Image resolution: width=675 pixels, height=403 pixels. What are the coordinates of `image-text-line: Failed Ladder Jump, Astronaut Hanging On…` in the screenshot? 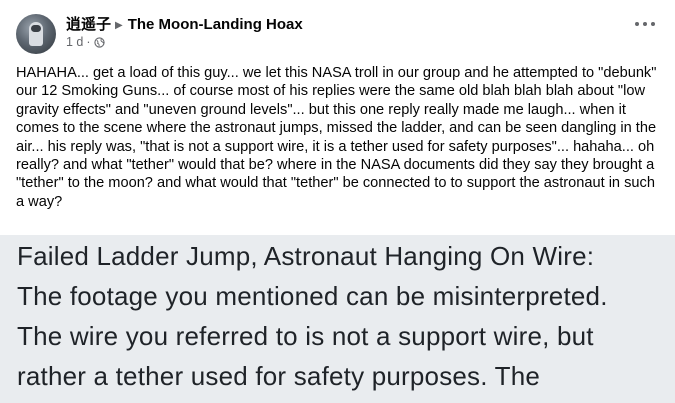 It's located at (306, 256).